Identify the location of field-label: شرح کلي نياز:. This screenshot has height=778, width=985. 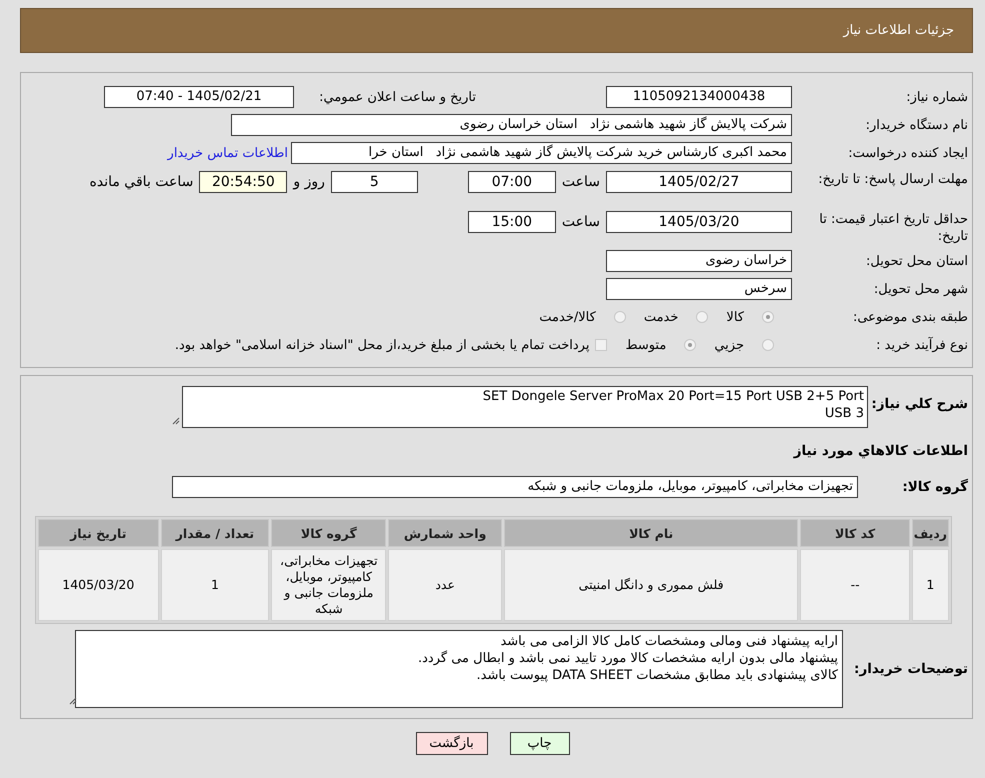
(919, 403).